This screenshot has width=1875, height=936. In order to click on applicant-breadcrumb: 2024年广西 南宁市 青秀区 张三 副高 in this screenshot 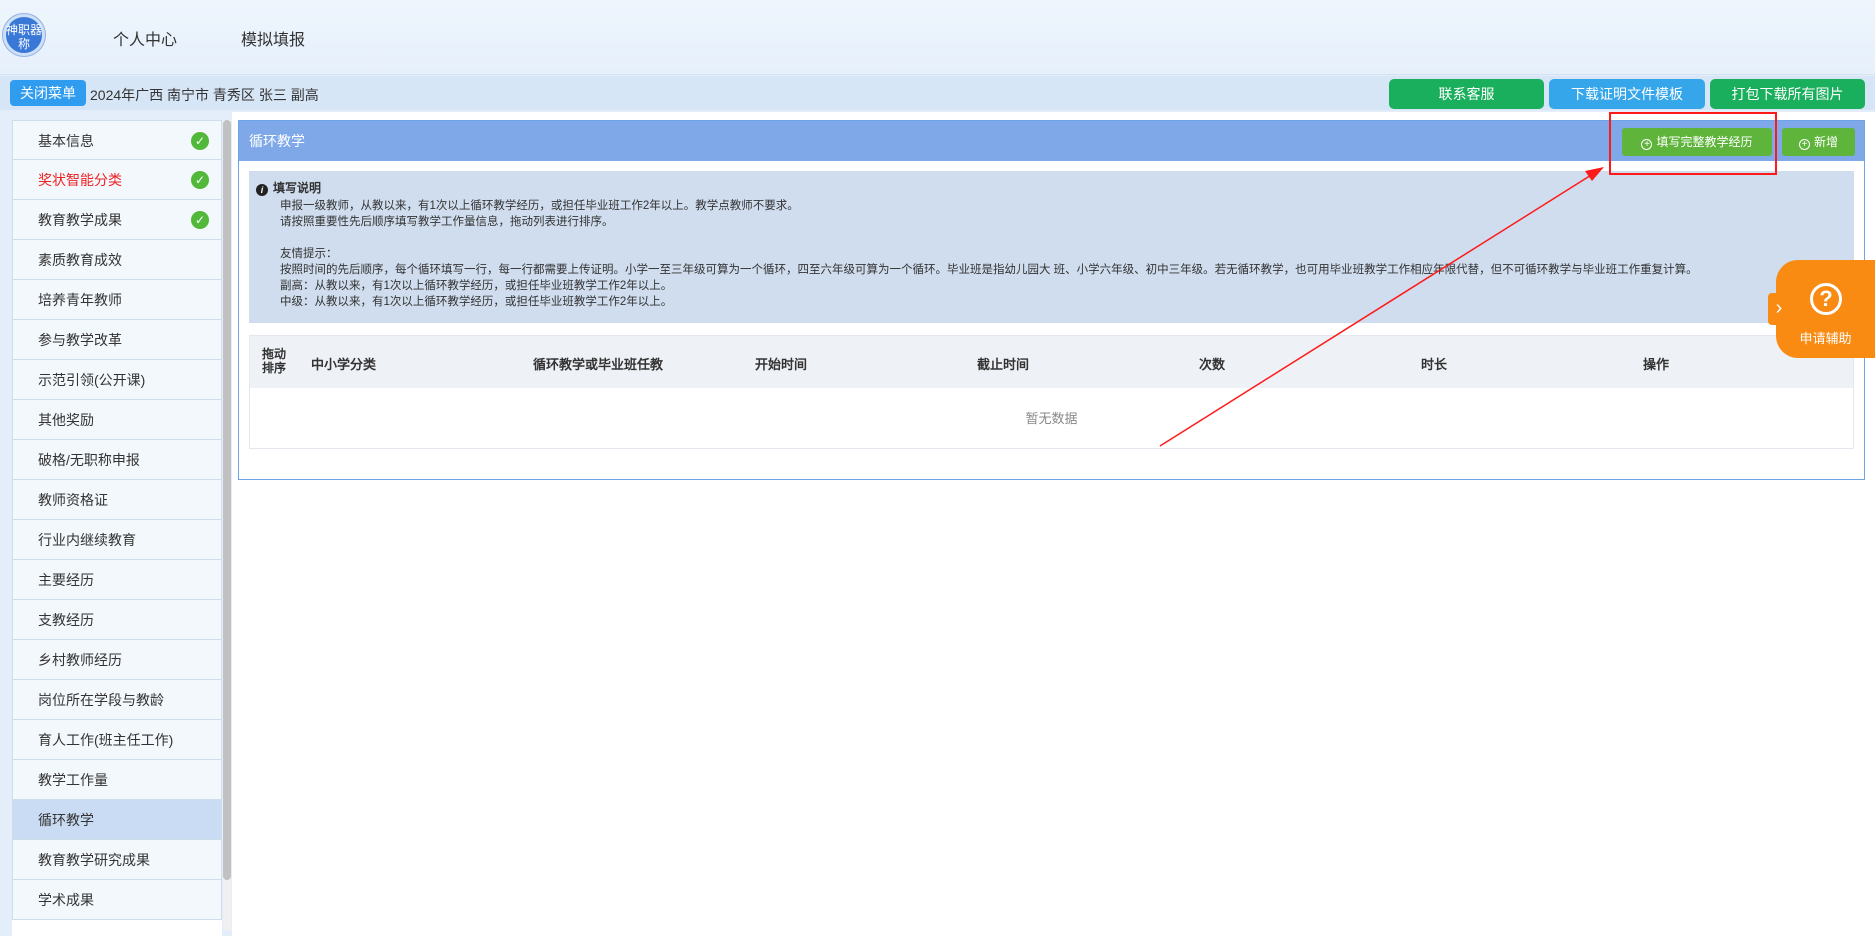, I will do `click(204, 95)`.